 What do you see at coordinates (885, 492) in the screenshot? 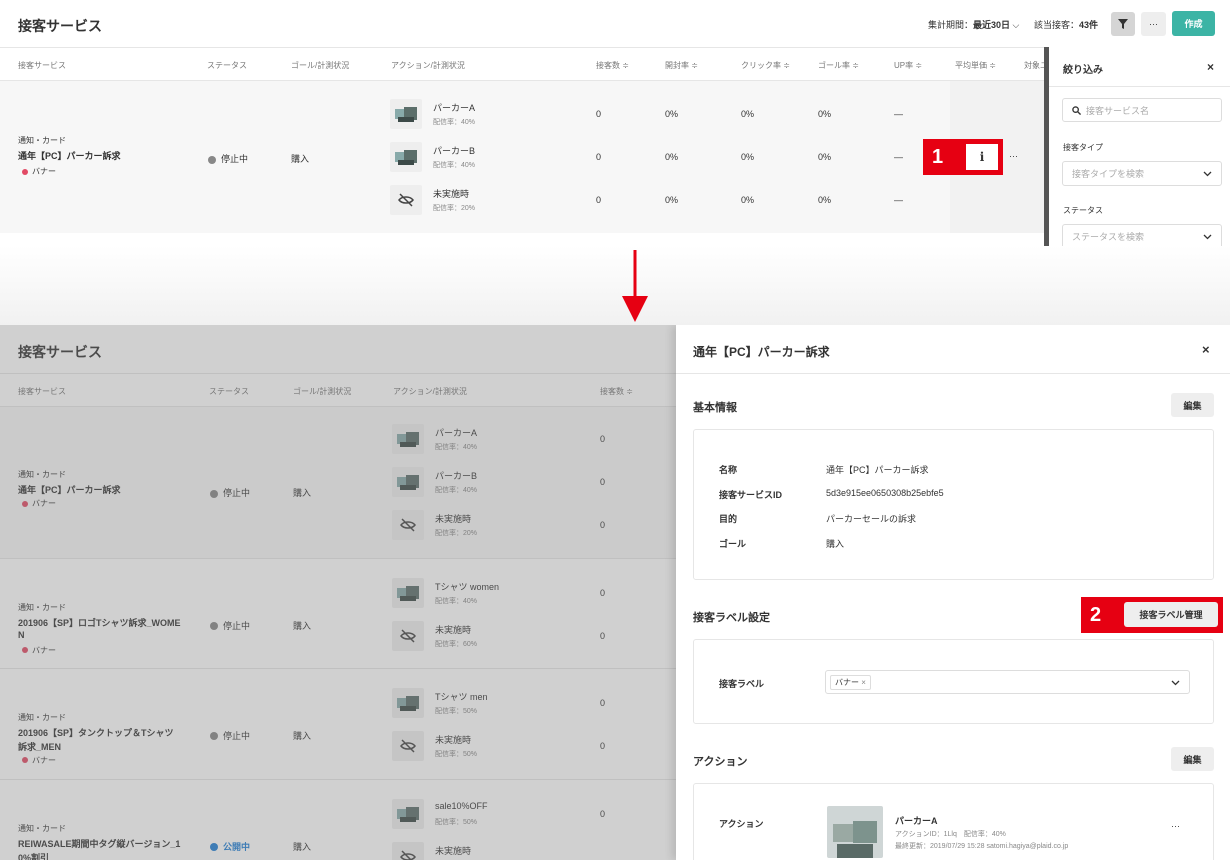
I see `field-value: 5d3e915ee0650308b25ebfe5` at bounding box center [885, 492].